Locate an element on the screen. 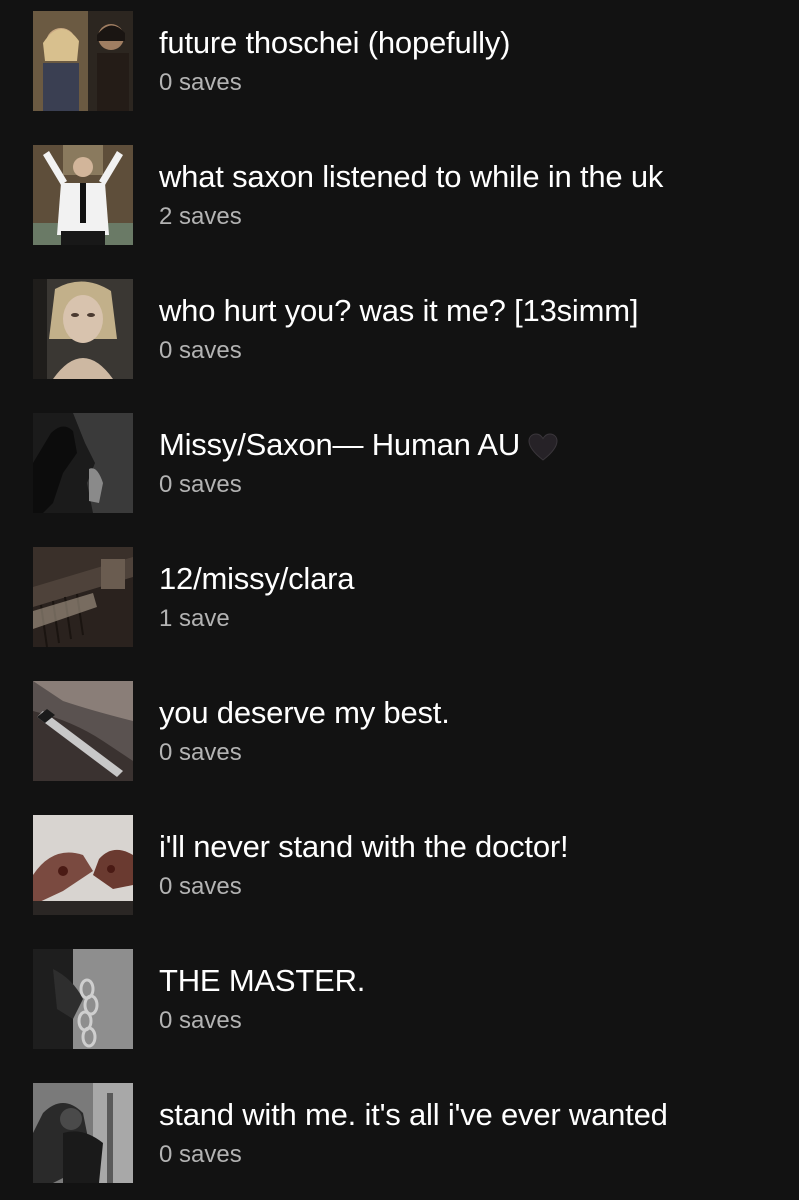 This screenshot has height=1200, width=799. playlist-saves-count: 2 saves is located at coordinates (200, 216).